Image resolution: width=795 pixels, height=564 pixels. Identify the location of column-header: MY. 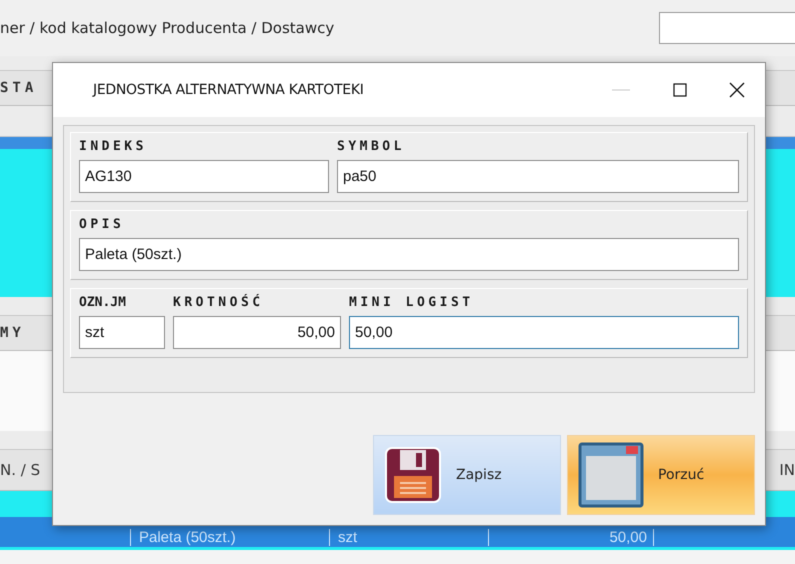
(12, 333).